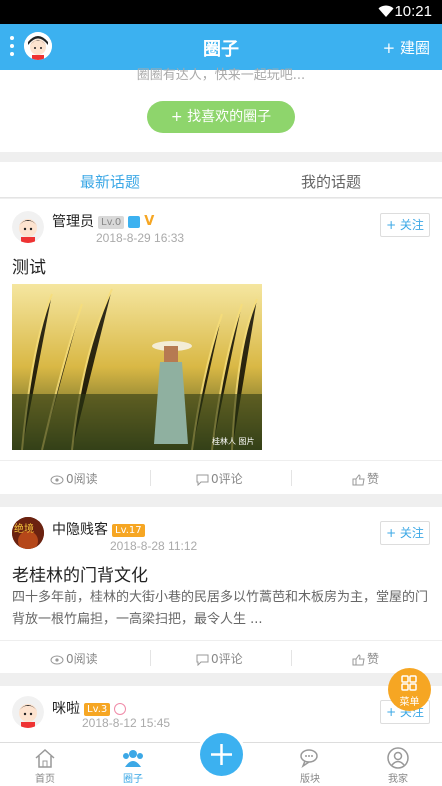 The image size is (442, 786). What do you see at coordinates (221, 117) in the screenshot?
I see `find-circle-button: + 找喜欢的圈子` at bounding box center [221, 117].